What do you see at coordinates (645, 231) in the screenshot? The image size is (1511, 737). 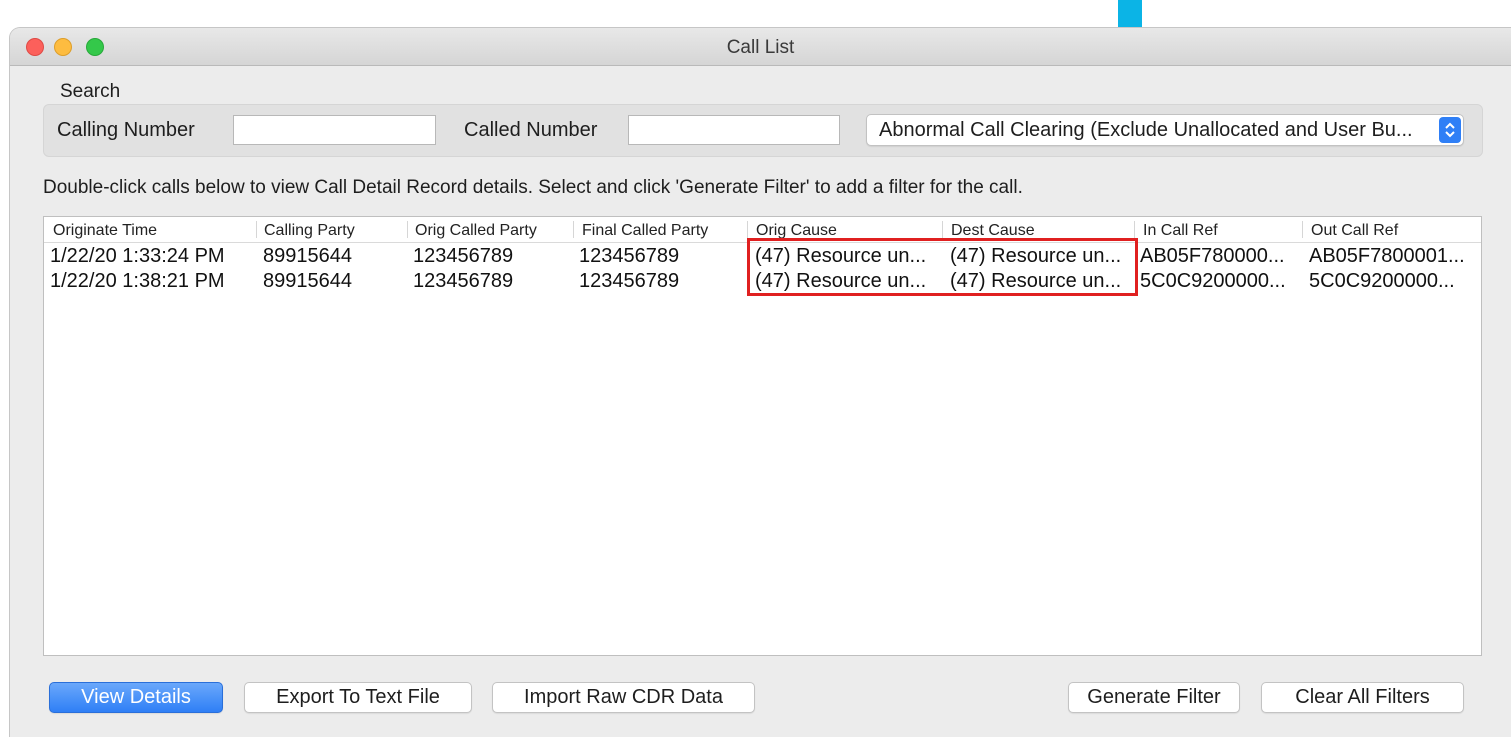 I see `column-header-final-called-party: Final Called Party` at bounding box center [645, 231].